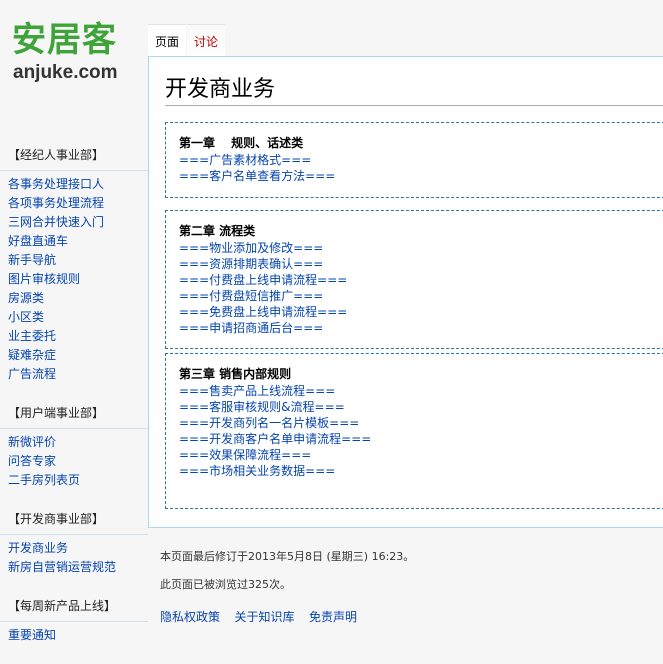 Image resolution: width=663 pixels, height=664 pixels. Describe the element at coordinates (421, 391) in the screenshot. I see `chapter-link: ===售卖产品上线流程===` at that location.